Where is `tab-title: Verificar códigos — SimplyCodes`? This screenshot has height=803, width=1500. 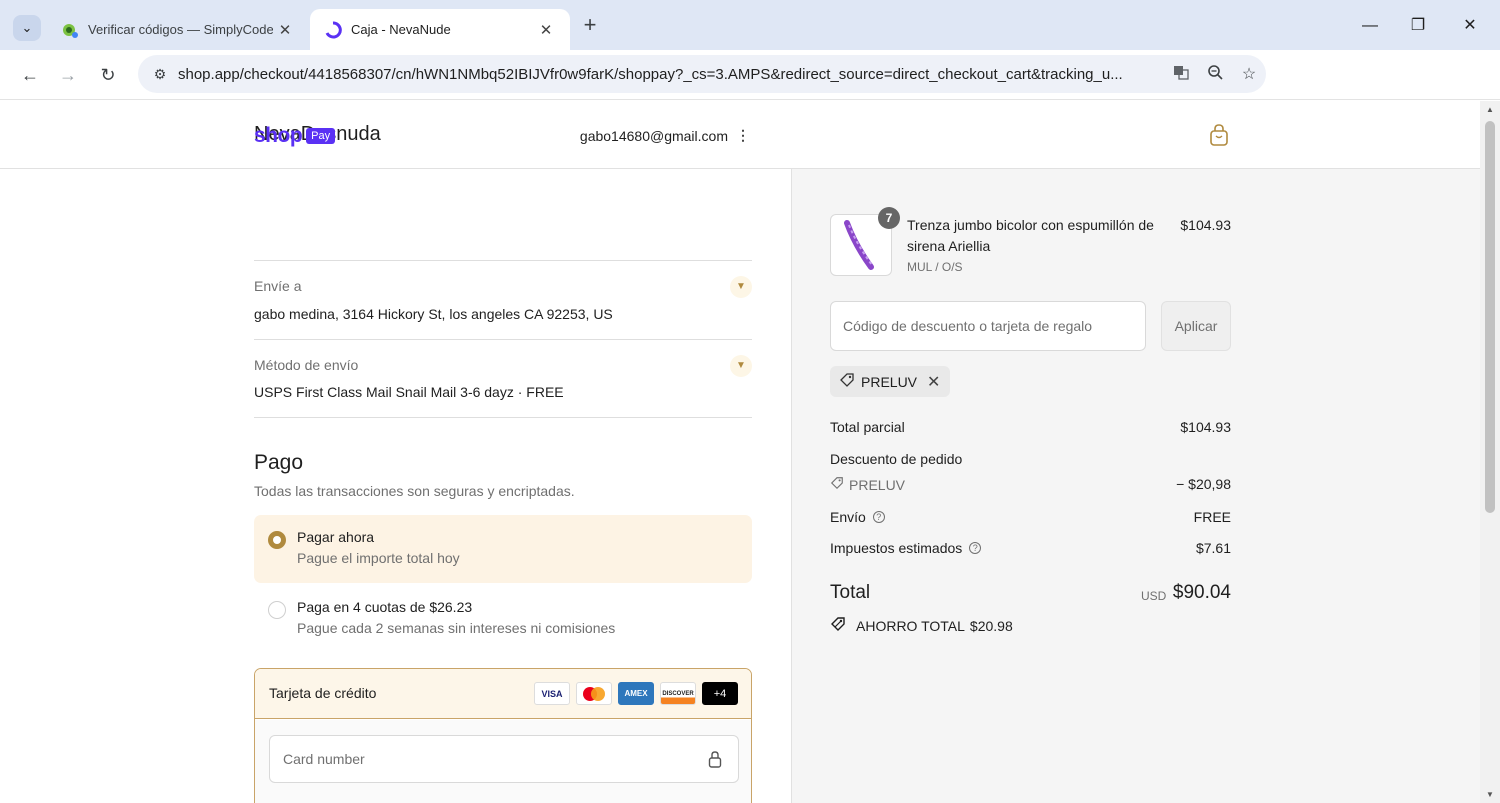 tab-title: Verificar códigos — SimplyCodes is located at coordinates (180, 29).